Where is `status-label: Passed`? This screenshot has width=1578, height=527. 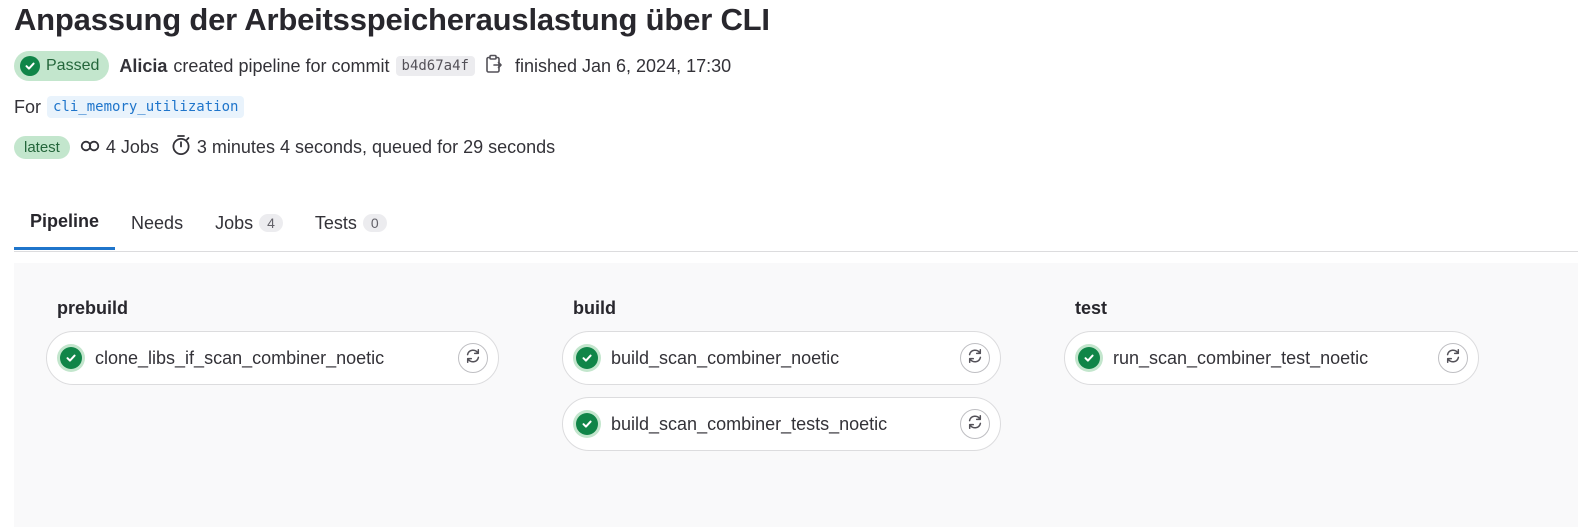
status-label: Passed is located at coordinates (73, 65).